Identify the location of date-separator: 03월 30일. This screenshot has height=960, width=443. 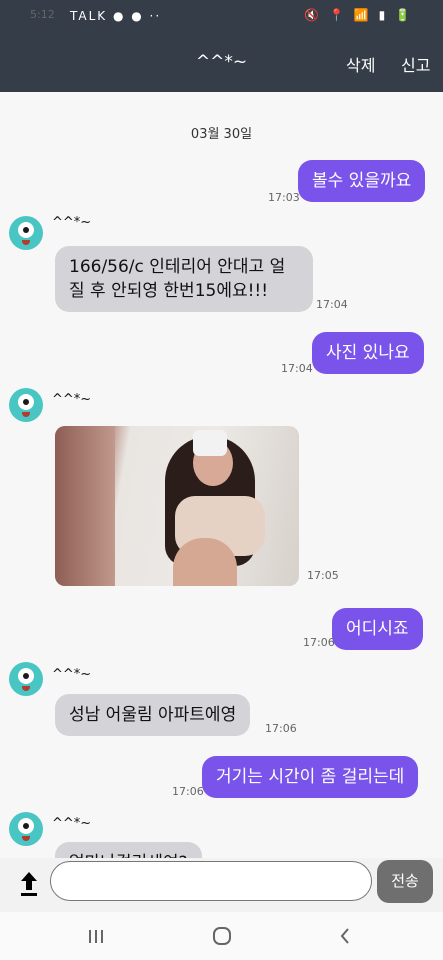
(221, 134).